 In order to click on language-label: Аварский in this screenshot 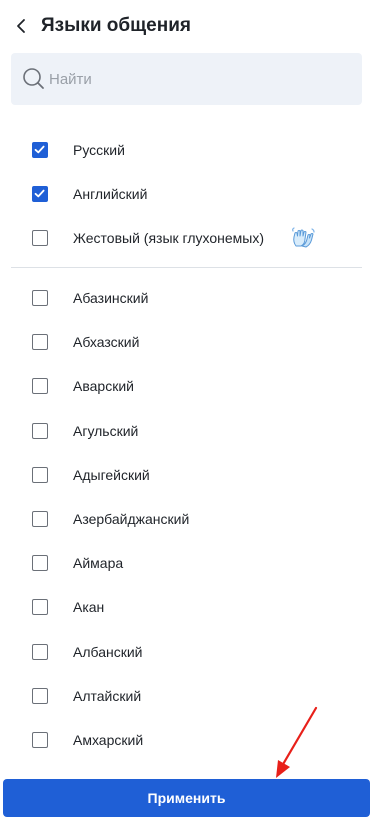, I will do `click(103, 386)`.